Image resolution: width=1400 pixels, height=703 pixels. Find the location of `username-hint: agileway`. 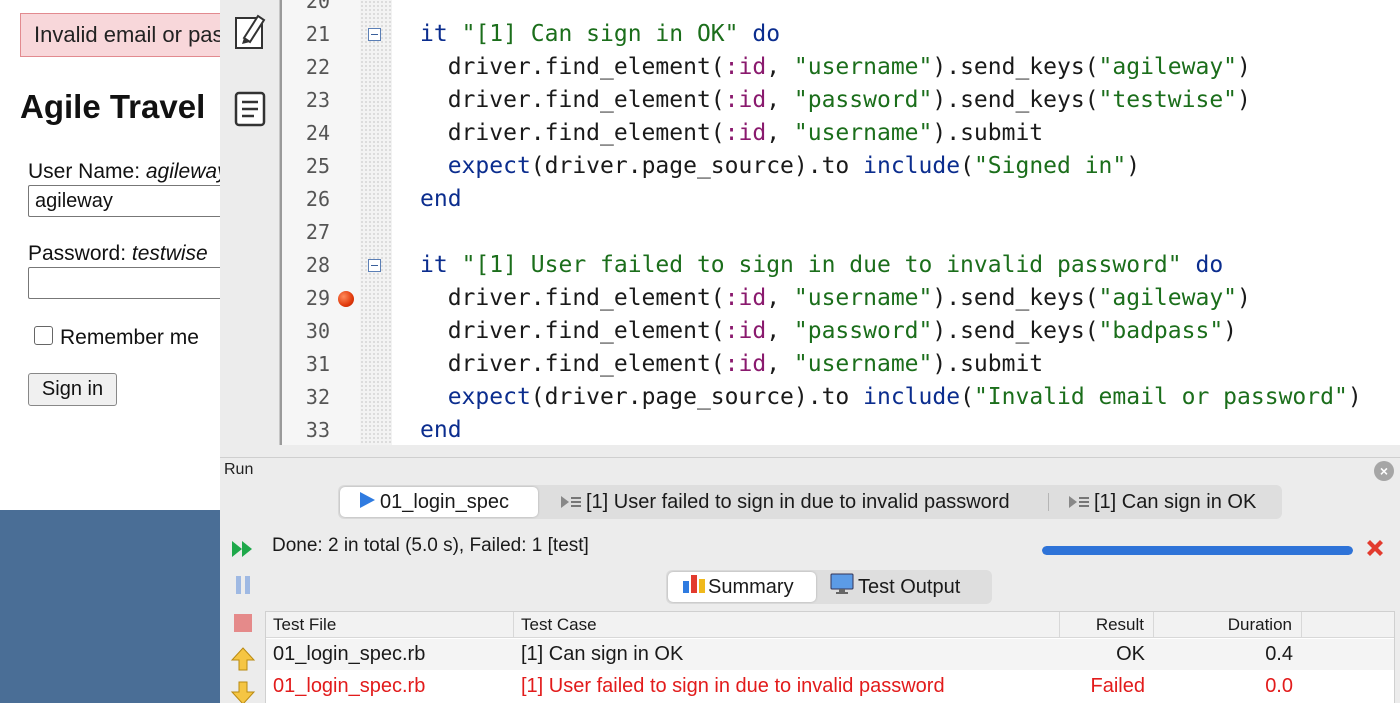

username-hint: agileway is located at coordinates (182, 171).